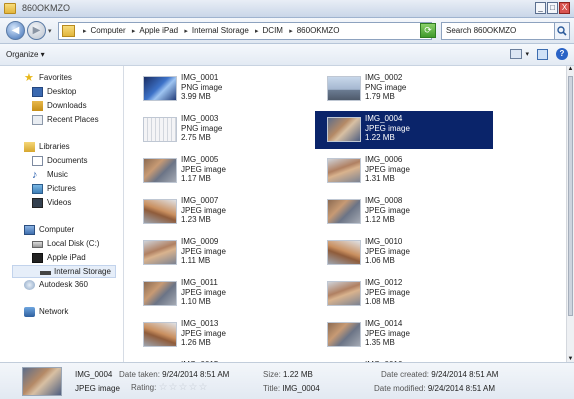  What do you see at coordinates (196, 96) in the screenshot?
I see `file-size: 3.99 MB` at bounding box center [196, 96].